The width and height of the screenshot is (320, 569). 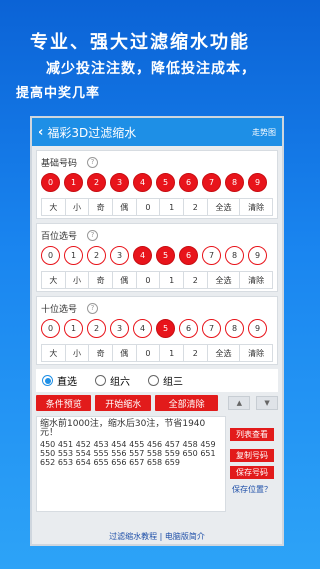 I want to click on panel-title: 百位选号, so click(x=59, y=236).